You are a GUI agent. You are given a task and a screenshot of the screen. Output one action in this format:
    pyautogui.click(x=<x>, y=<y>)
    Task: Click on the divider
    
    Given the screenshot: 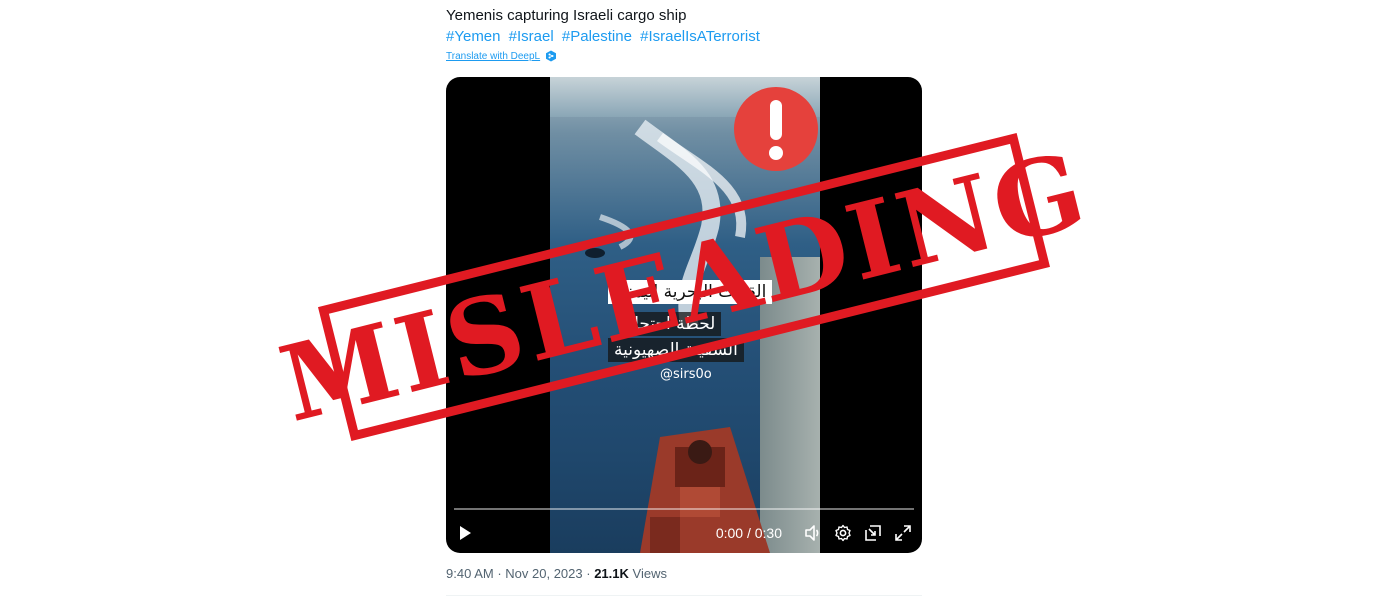 What is the action you would take?
    pyautogui.click(x=684, y=595)
    